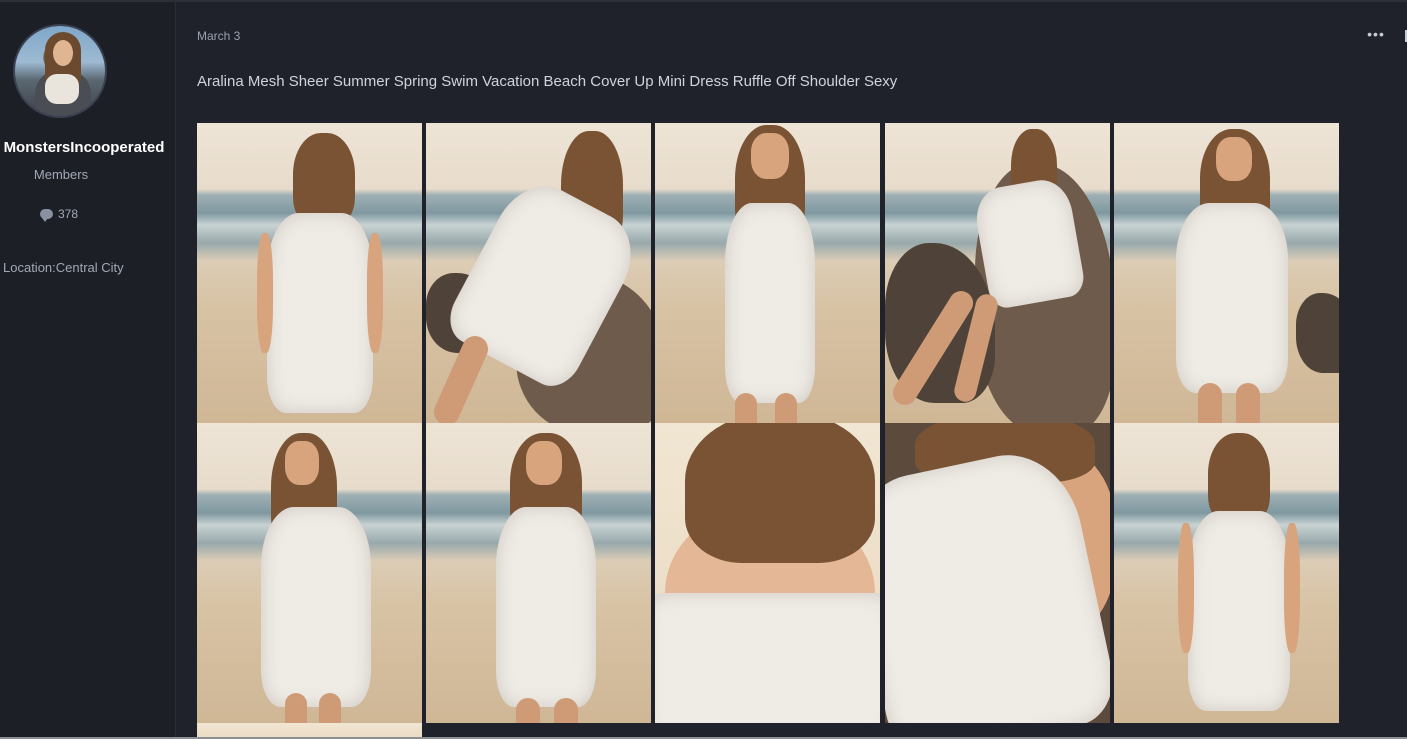 This screenshot has width=1407, height=739. I want to click on photo-off-shoulder-turned, so click(309, 573).